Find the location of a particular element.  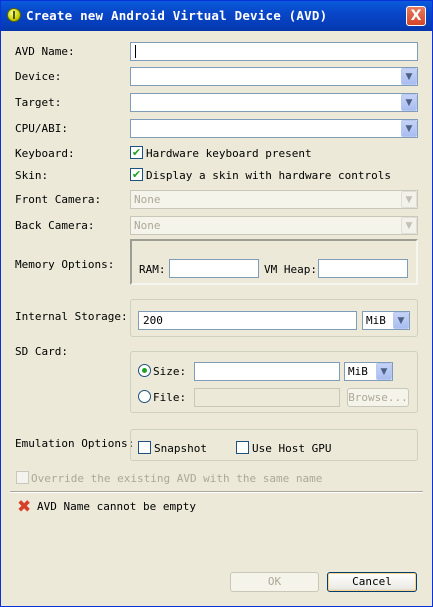

back-camera-value: None is located at coordinates (147, 225).